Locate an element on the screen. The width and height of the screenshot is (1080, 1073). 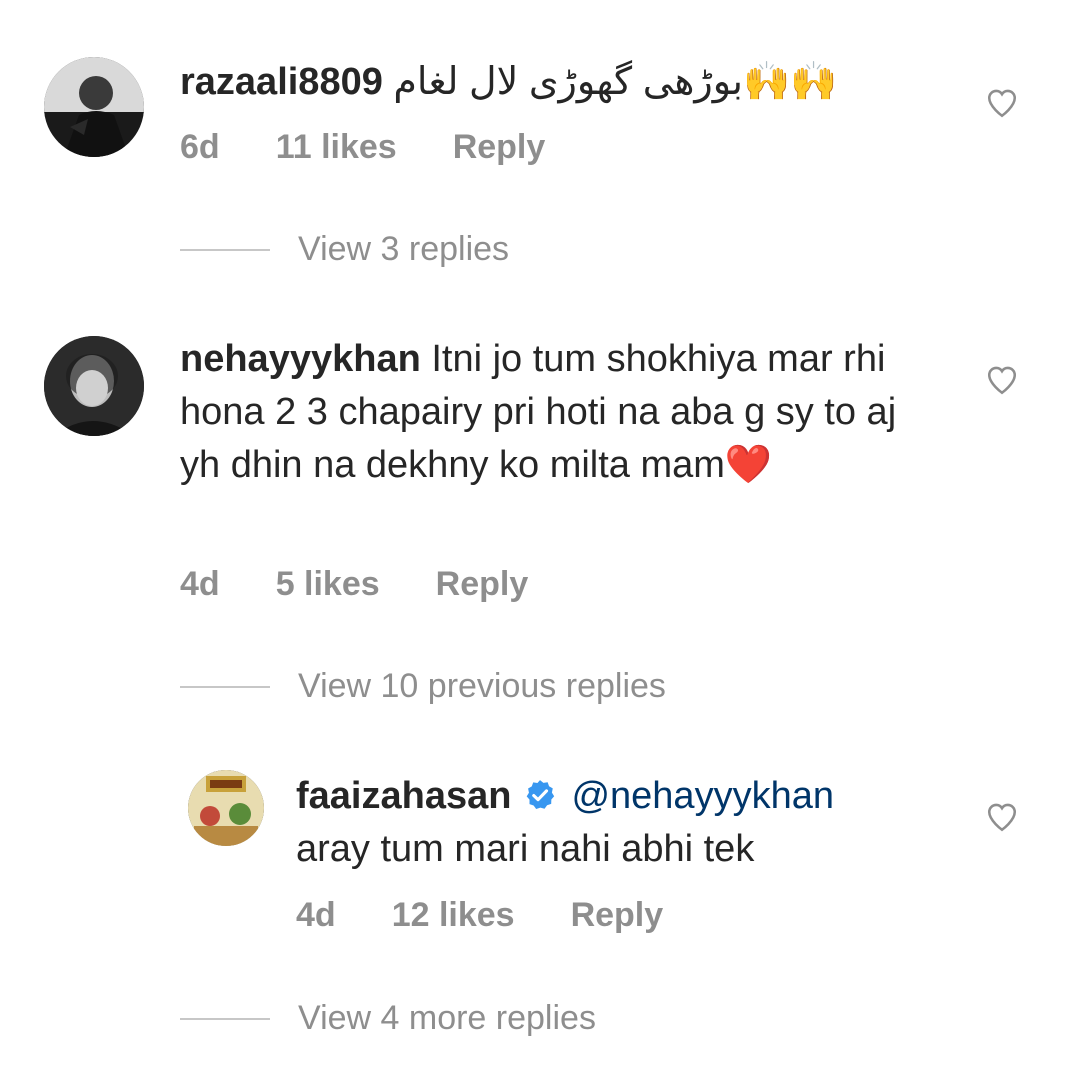
likes-count: 5 likes is located at coordinates (328, 584).